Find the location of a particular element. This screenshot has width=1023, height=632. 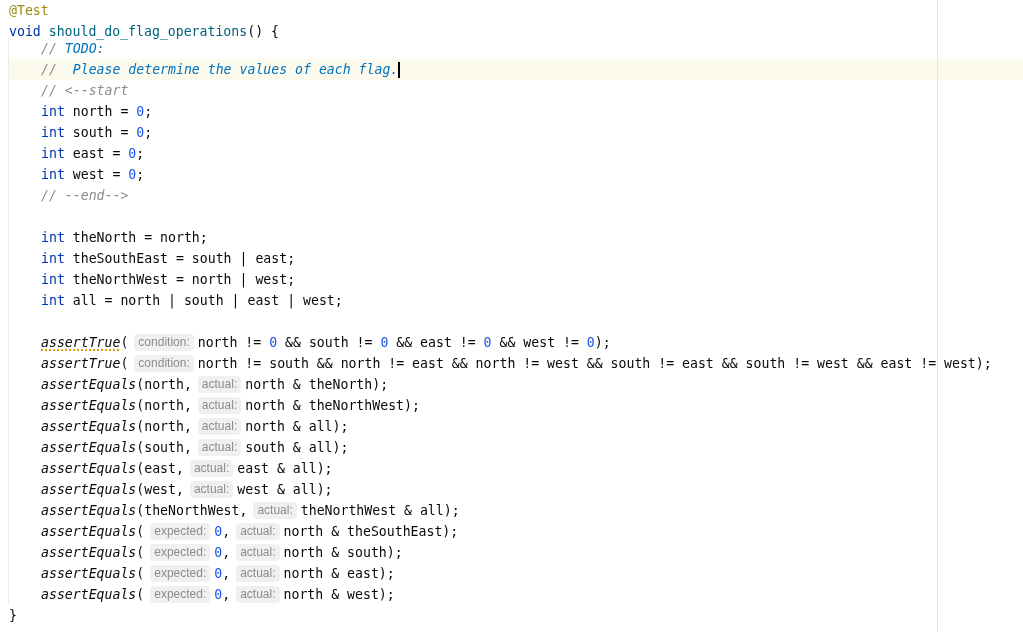

code-text: north & east); is located at coordinates (339, 574).